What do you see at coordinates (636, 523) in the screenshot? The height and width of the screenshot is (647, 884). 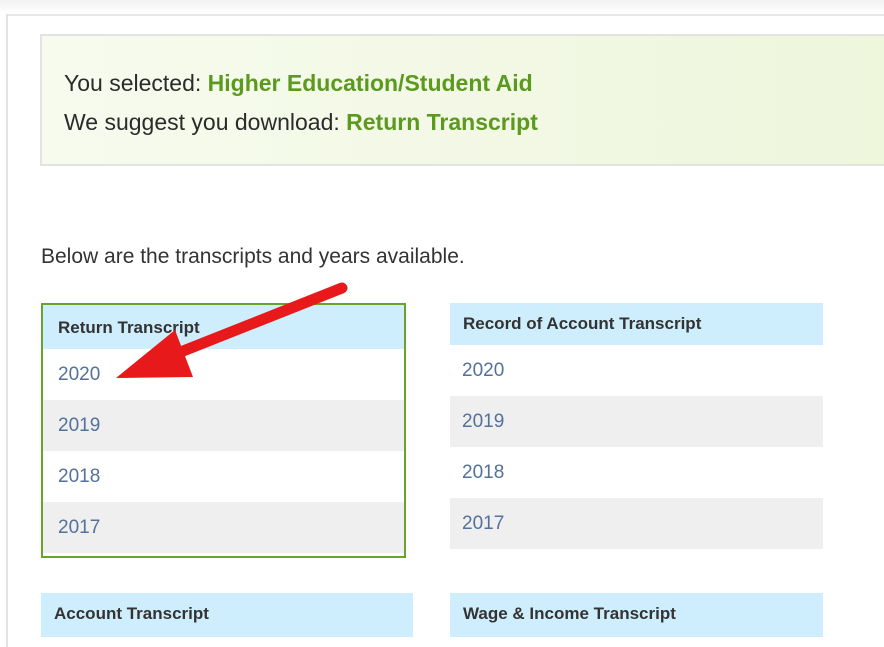 I see `record-year-2017-link: 2017` at bounding box center [636, 523].